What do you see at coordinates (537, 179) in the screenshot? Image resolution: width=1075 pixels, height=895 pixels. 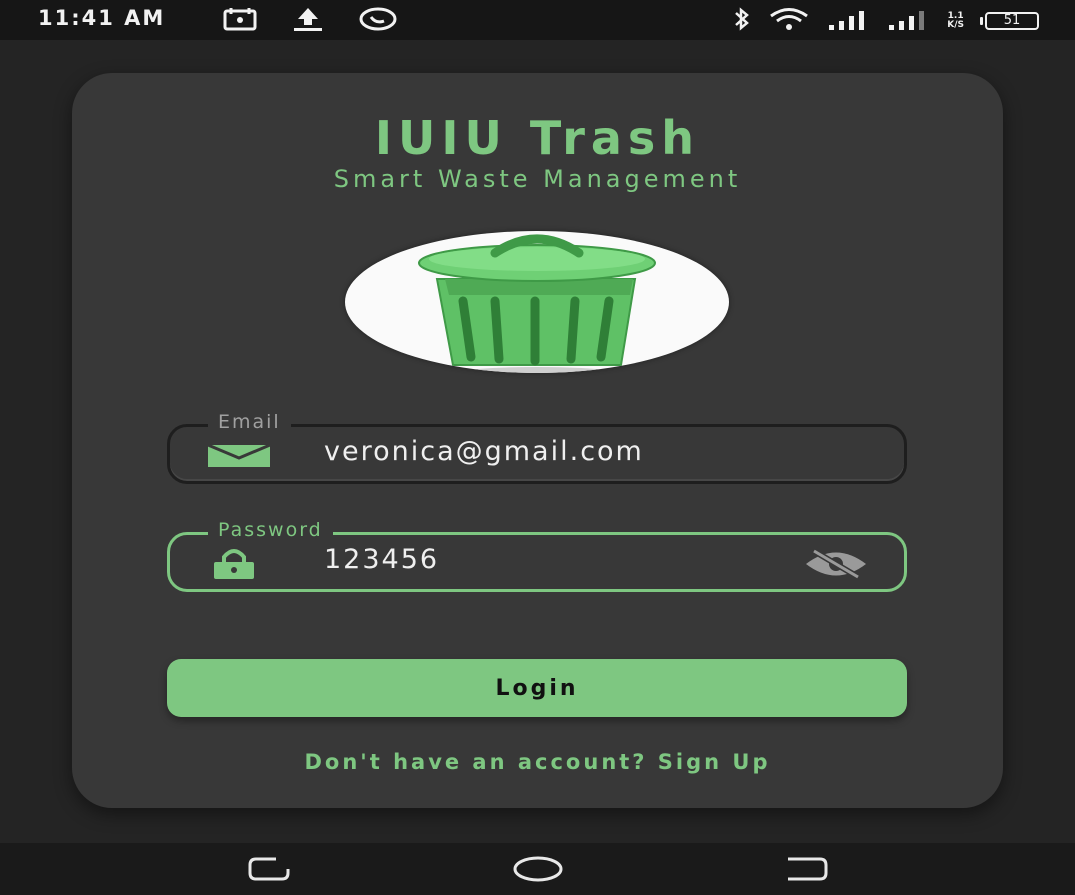 I see `app-subtitle: Smart Waste Management` at bounding box center [537, 179].